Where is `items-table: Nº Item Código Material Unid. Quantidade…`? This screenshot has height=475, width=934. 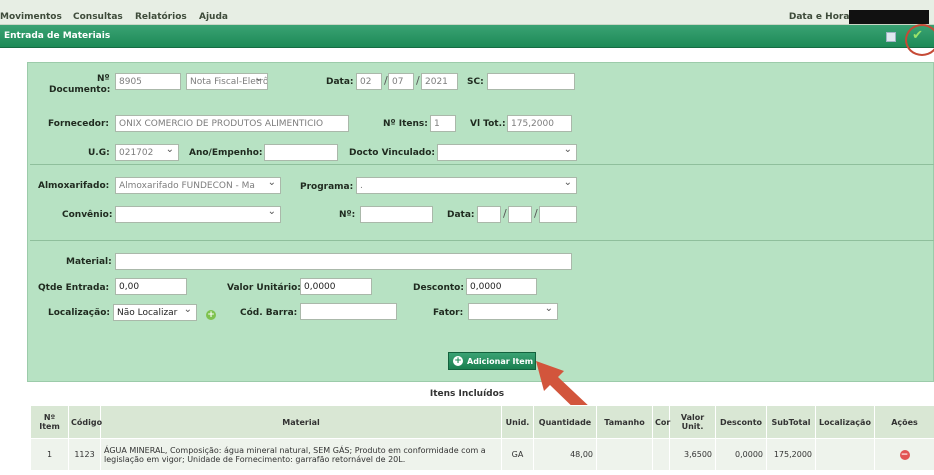 items-table: Nº Item Código Material Unid. Quantidade… is located at coordinates (482, 438).